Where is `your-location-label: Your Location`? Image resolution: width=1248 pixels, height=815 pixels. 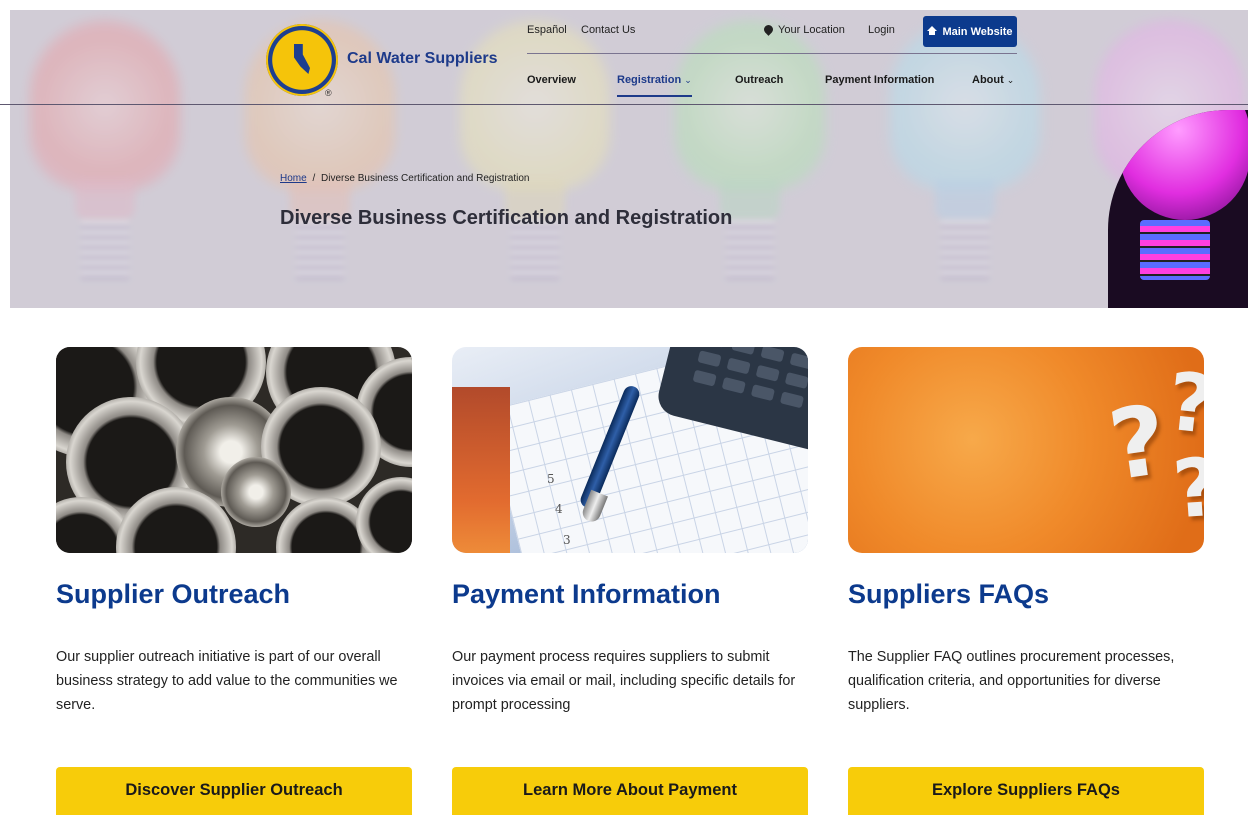 your-location-label: Your Location is located at coordinates (811, 30).